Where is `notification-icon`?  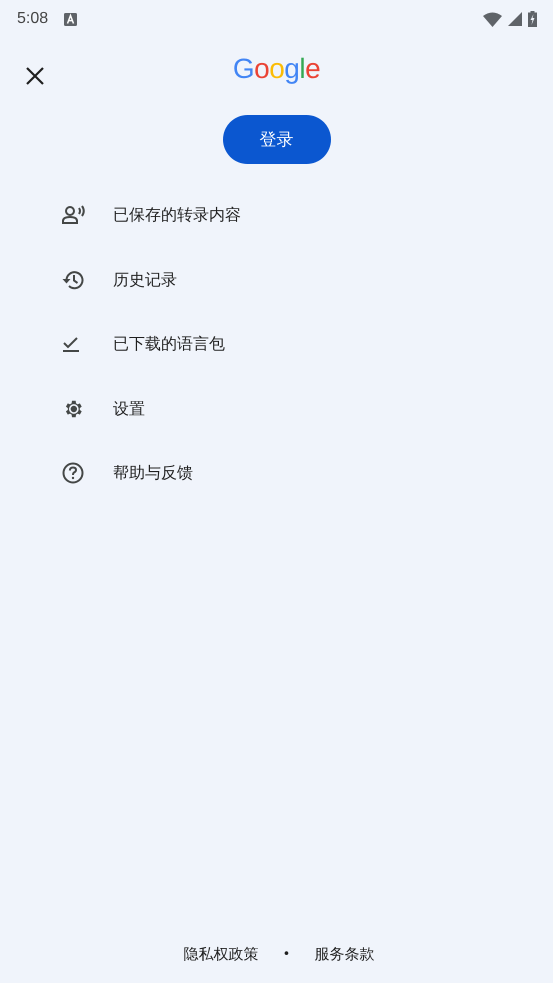
notification-icon is located at coordinates (71, 19).